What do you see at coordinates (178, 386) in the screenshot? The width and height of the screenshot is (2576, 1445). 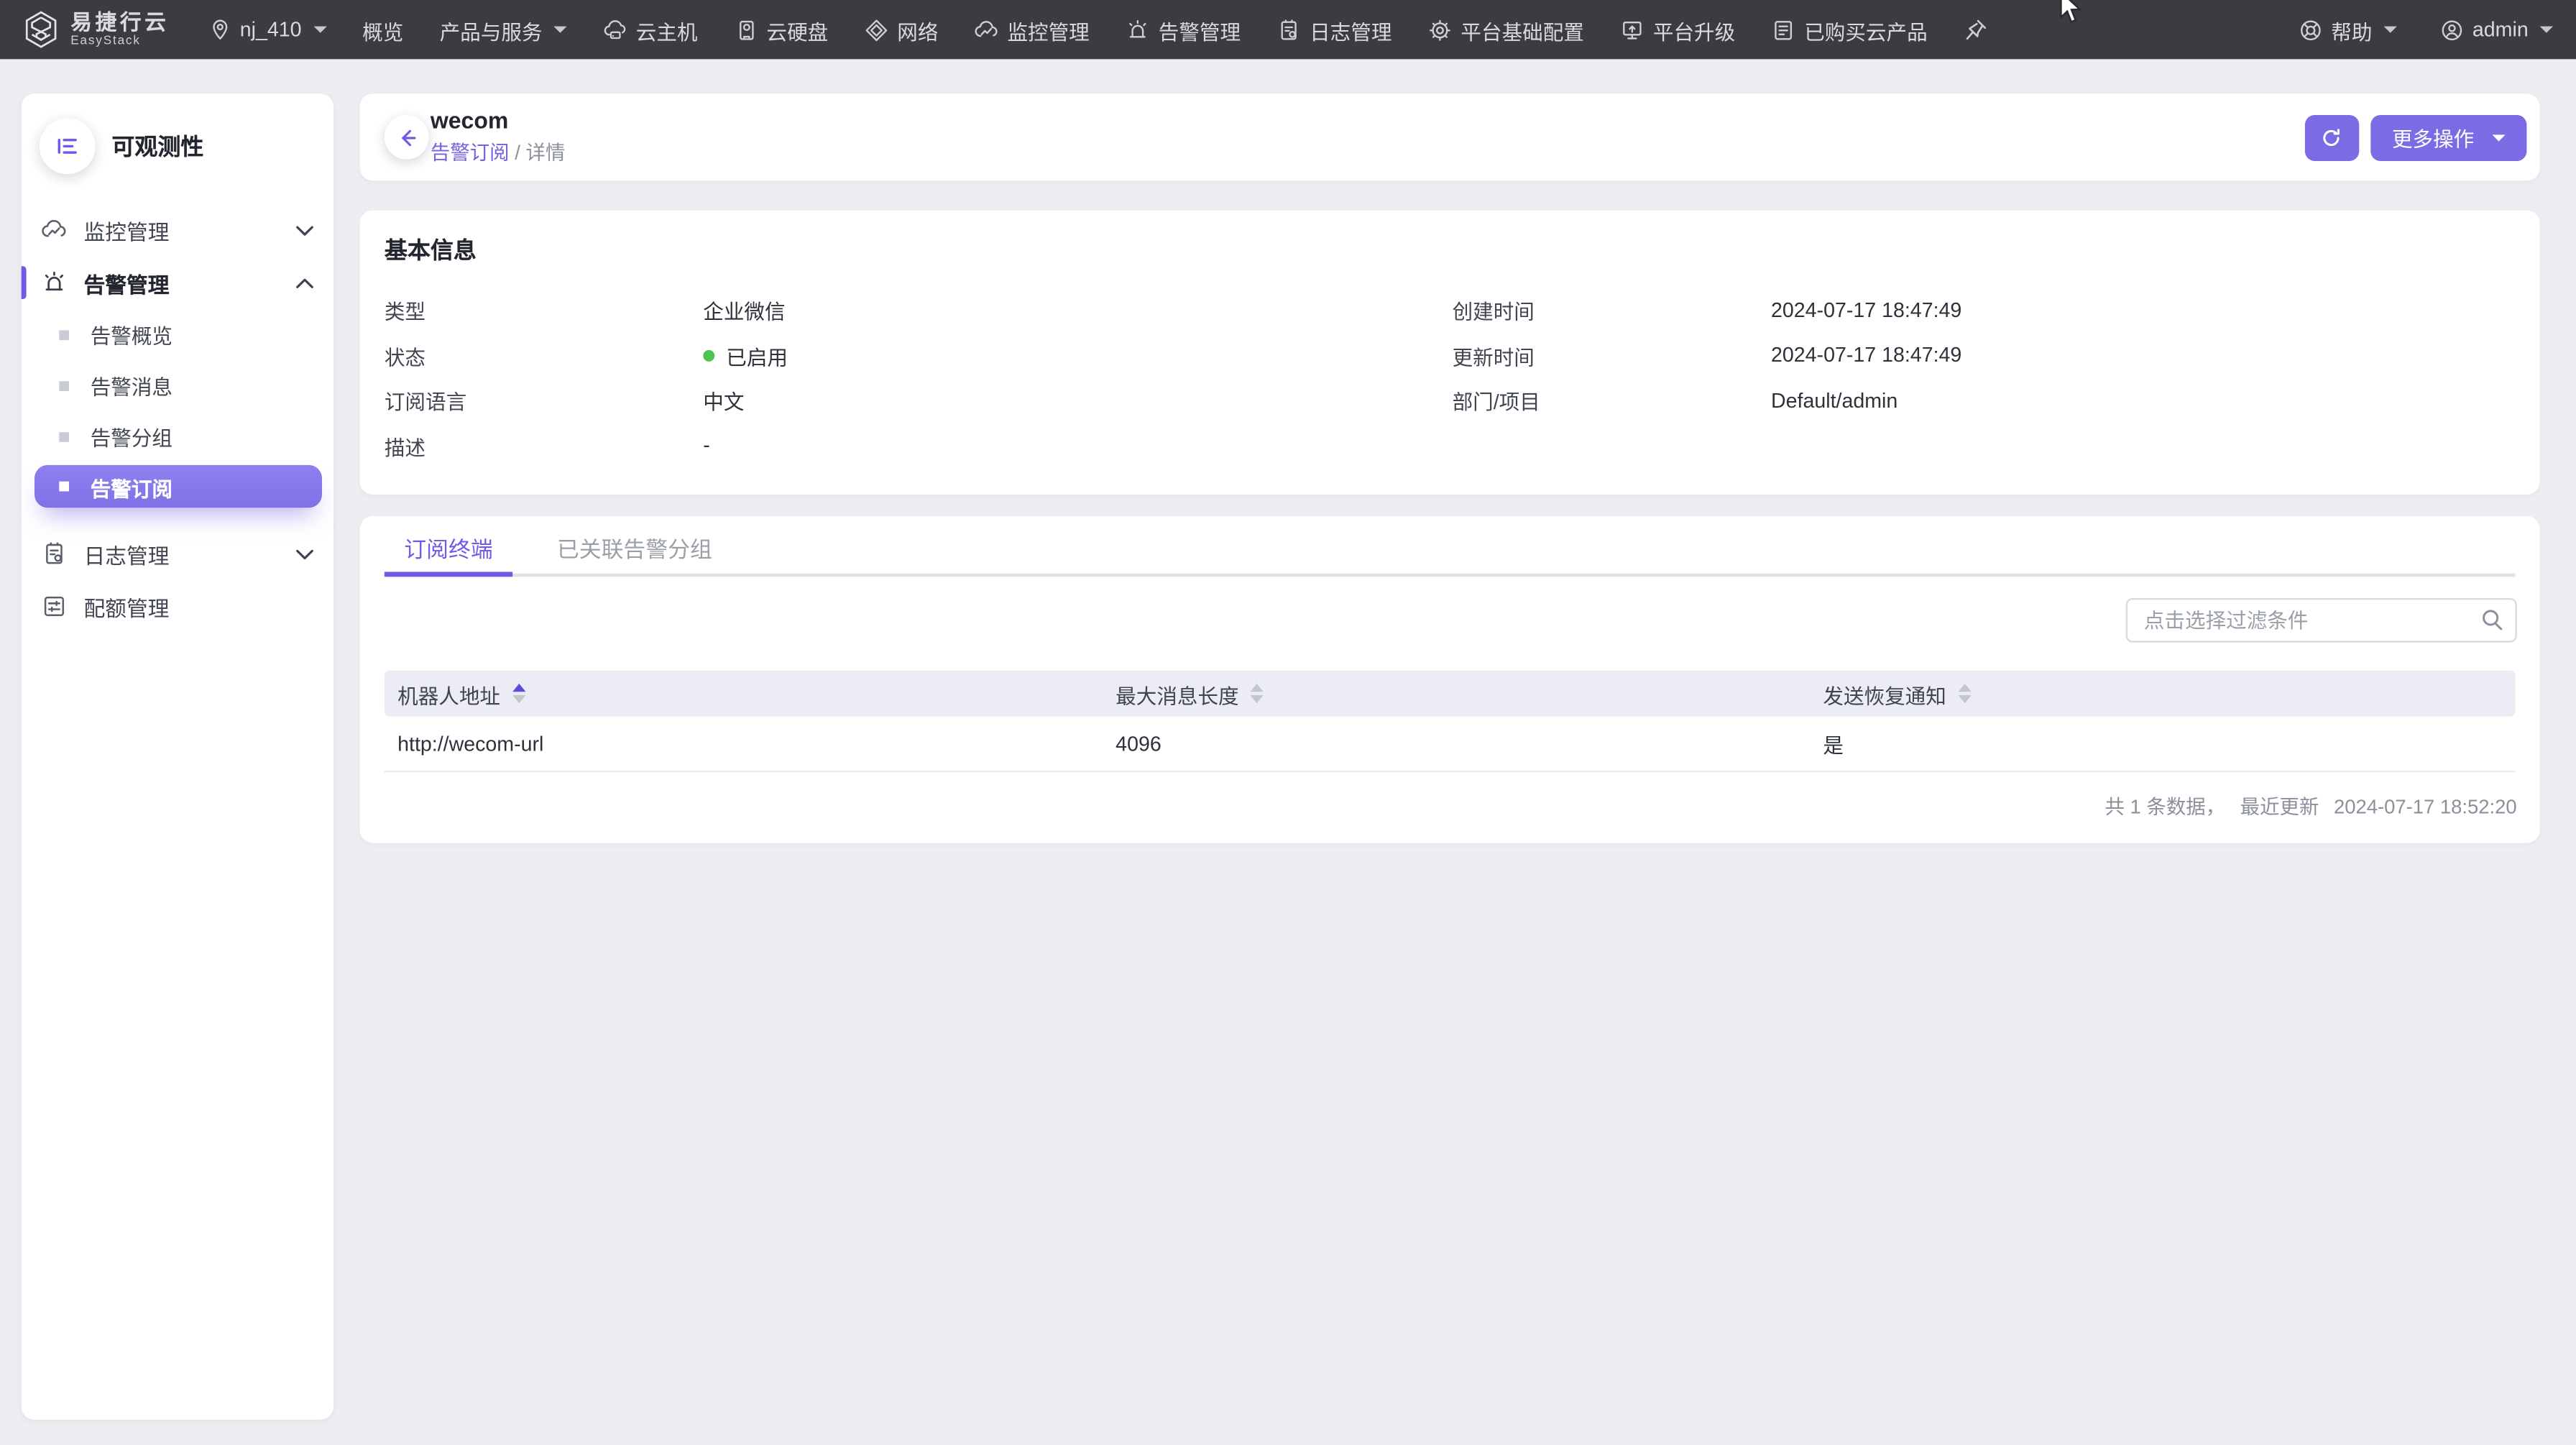 I see `sidebar-item-alarm-message: 告警消息` at bounding box center [178, 386].